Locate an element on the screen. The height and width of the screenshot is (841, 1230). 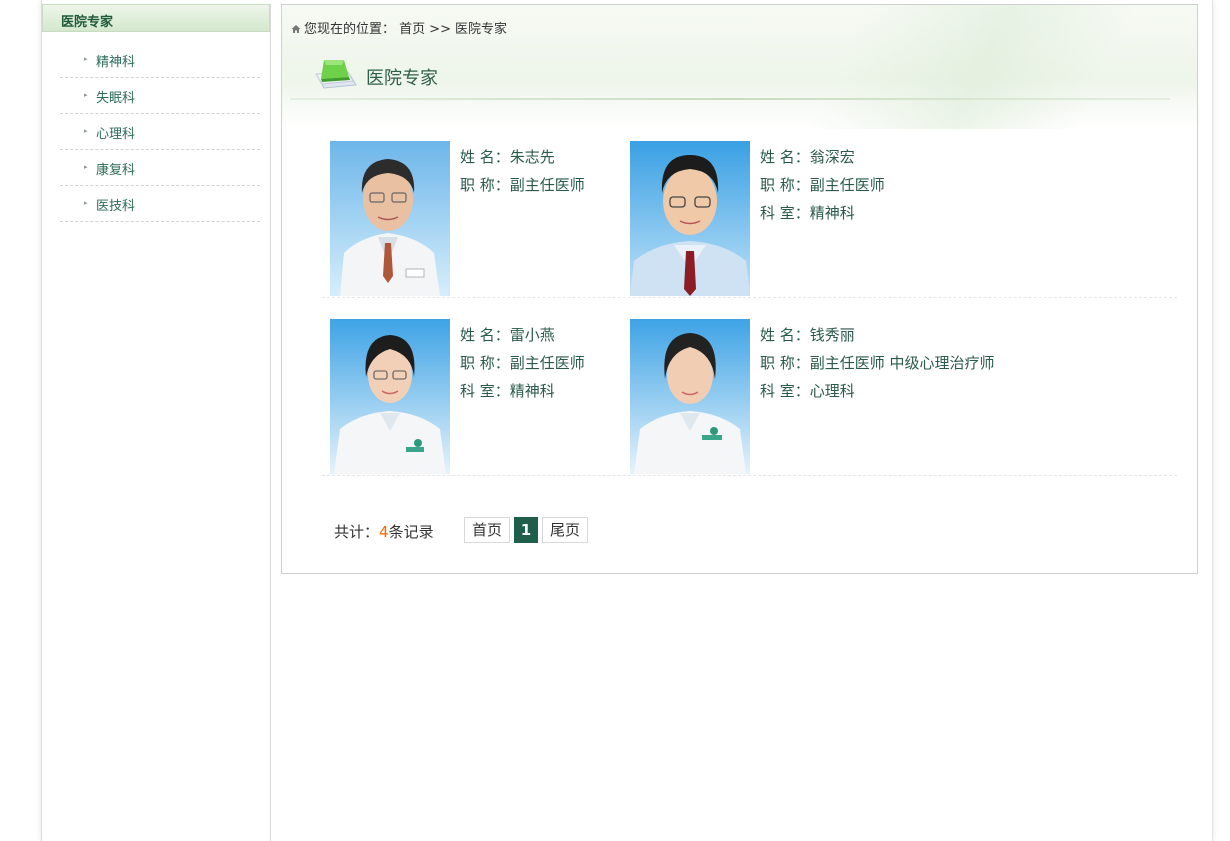
doctor-info: 姓 名：翁深宏 职 称：副主任医师 科 室：精神科 is located at coordinates (822, 185).